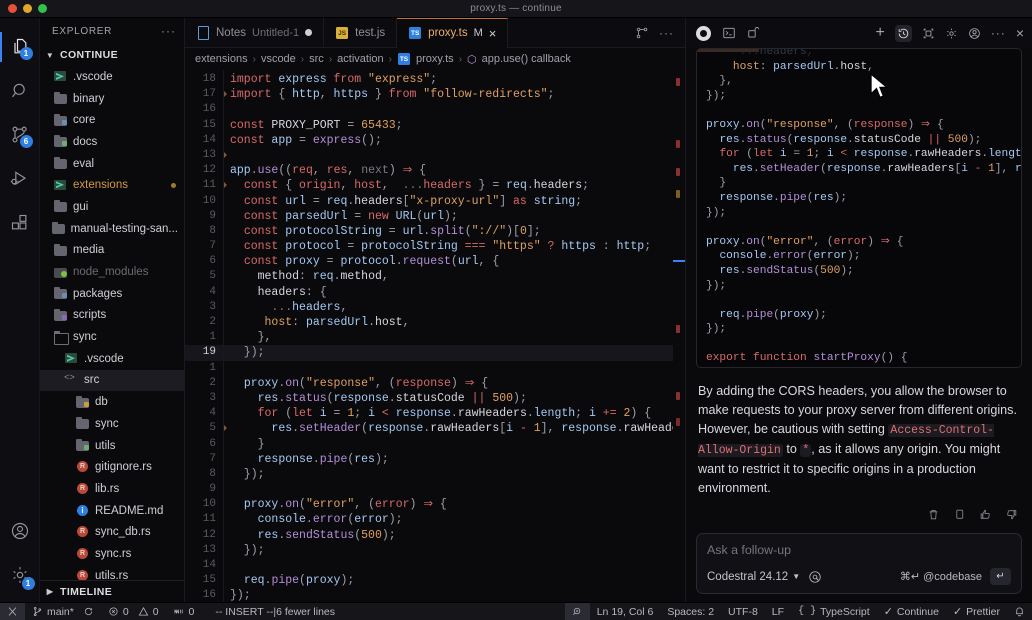 The image size is (1032, 620). What do you see at coordinates (625, 611) in the screenshot?
I see `status-cursor-position: Ln 19, Col 6` at bounding box center [625, 611].